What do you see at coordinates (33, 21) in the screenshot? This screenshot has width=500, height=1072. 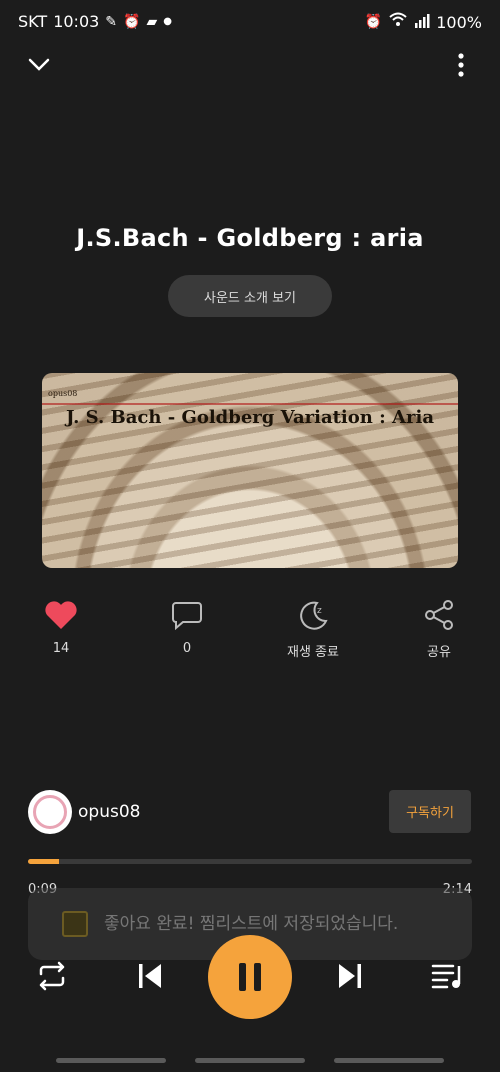 I see `carrier-label: SKT` at bounding box center [33, 21].